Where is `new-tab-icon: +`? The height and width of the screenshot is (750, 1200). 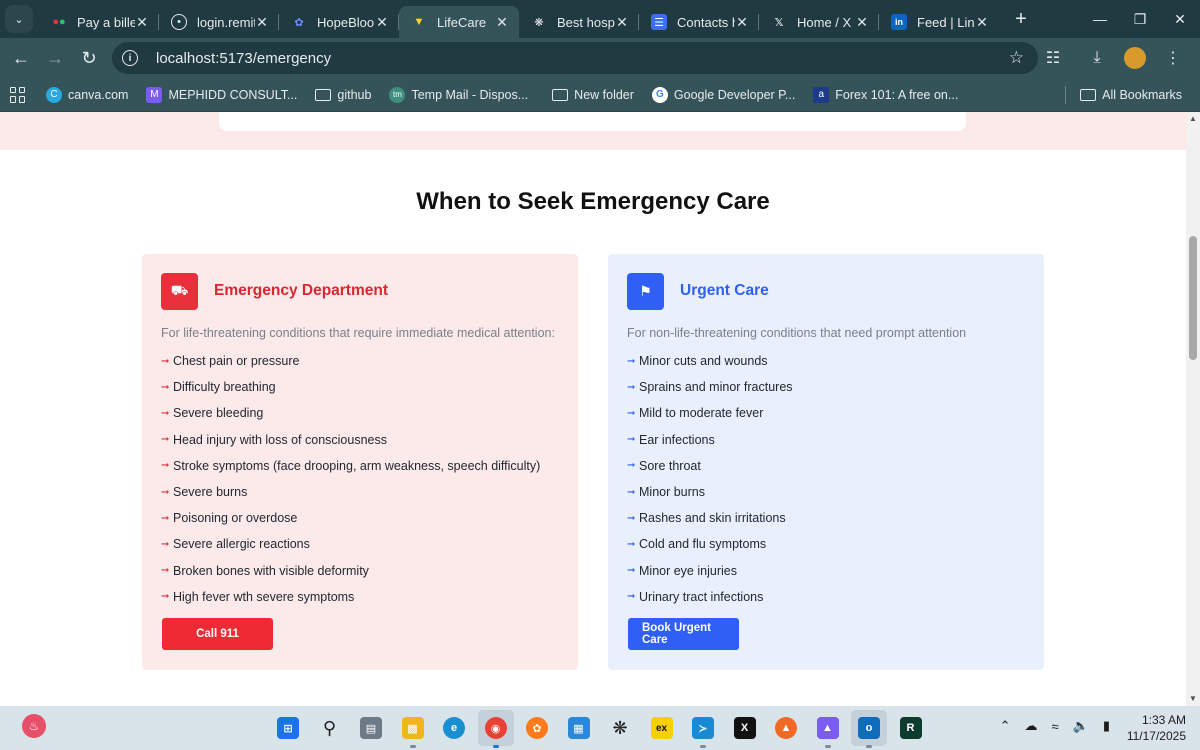
new-tab-icon: + is located at coordinates (1021, 19).